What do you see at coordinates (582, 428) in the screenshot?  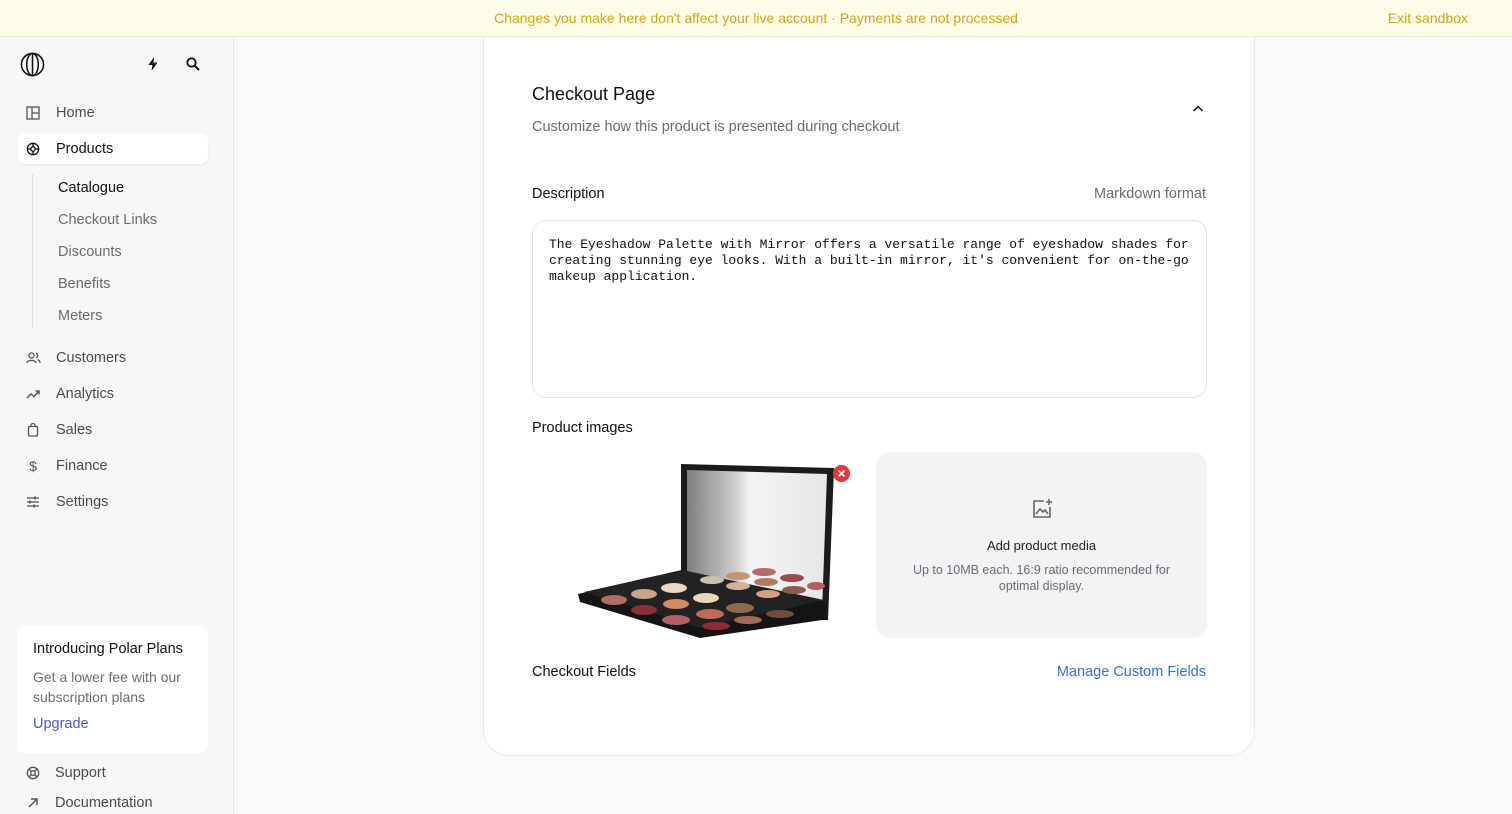 I see `product-images-label: Product images` at bounding box center [582, 428].